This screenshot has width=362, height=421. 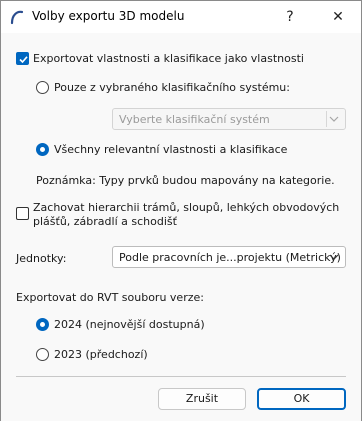 I want to click on export-properties-checkbox, so click(x=22, y=58).